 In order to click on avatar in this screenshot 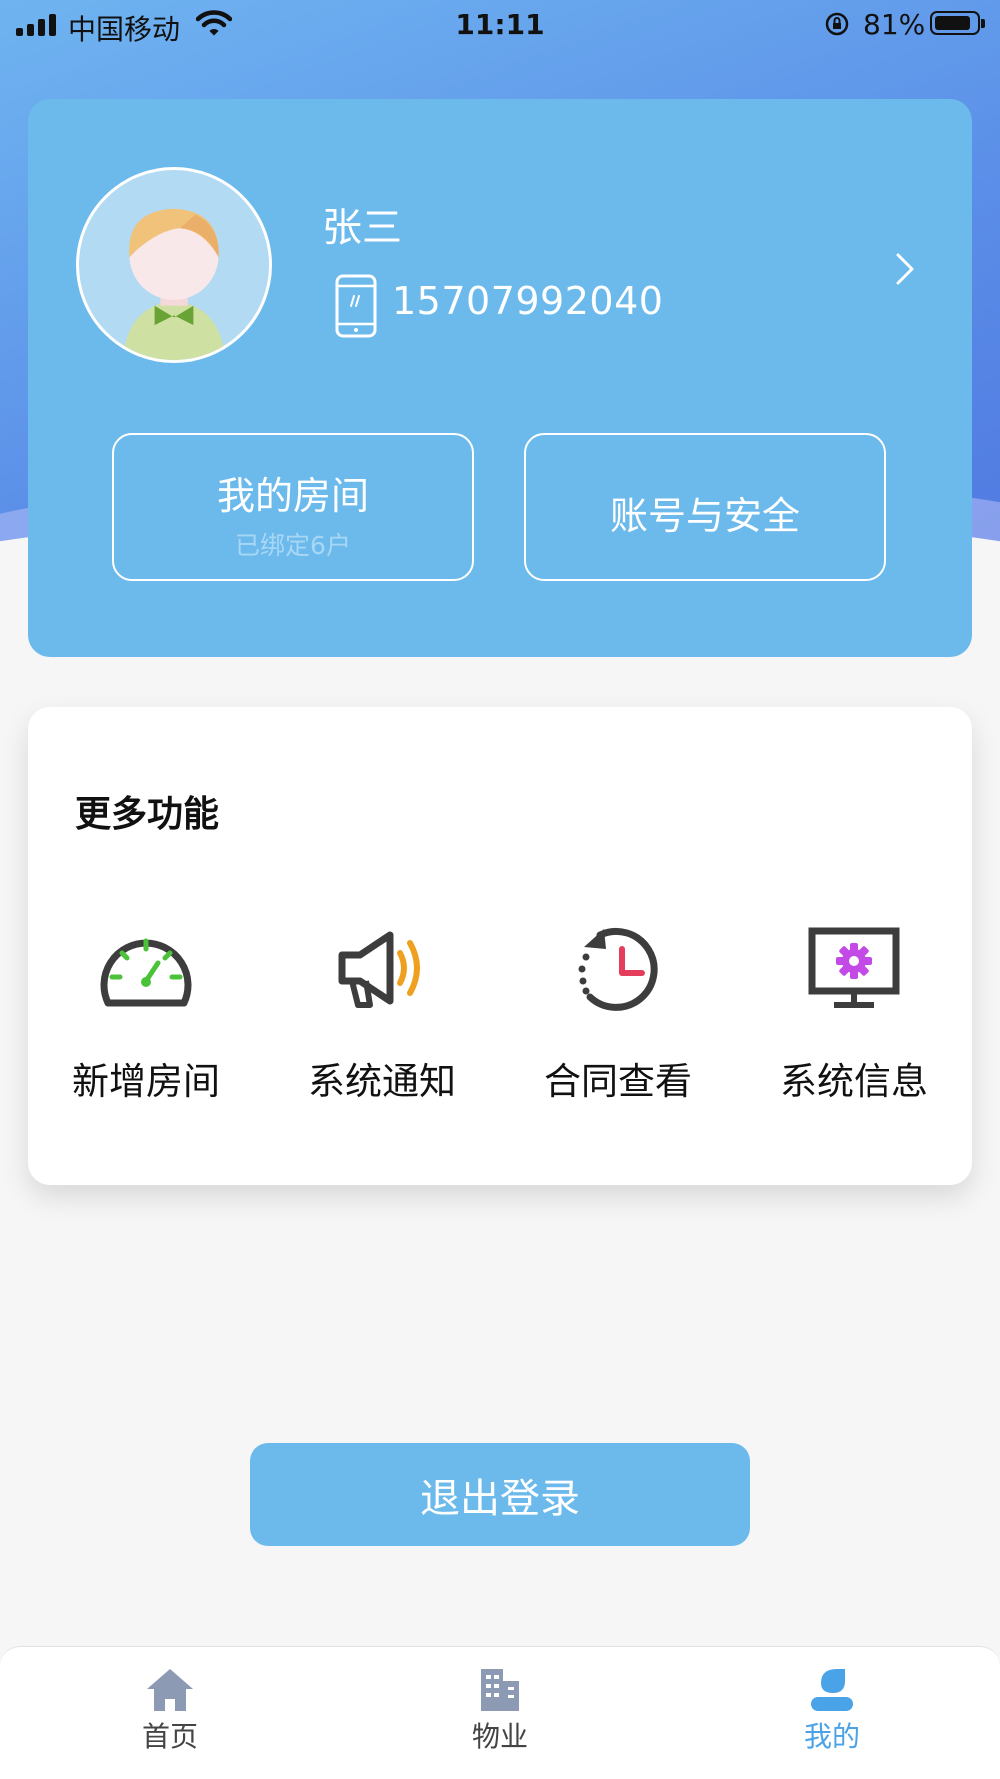, I will do `click(174, 265)`.